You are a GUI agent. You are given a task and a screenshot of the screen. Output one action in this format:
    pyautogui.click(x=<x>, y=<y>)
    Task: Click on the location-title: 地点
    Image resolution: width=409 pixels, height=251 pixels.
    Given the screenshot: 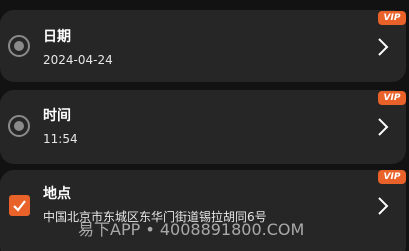 What is the action you would take?
    pyautogui.click(x=57, y=194)
    